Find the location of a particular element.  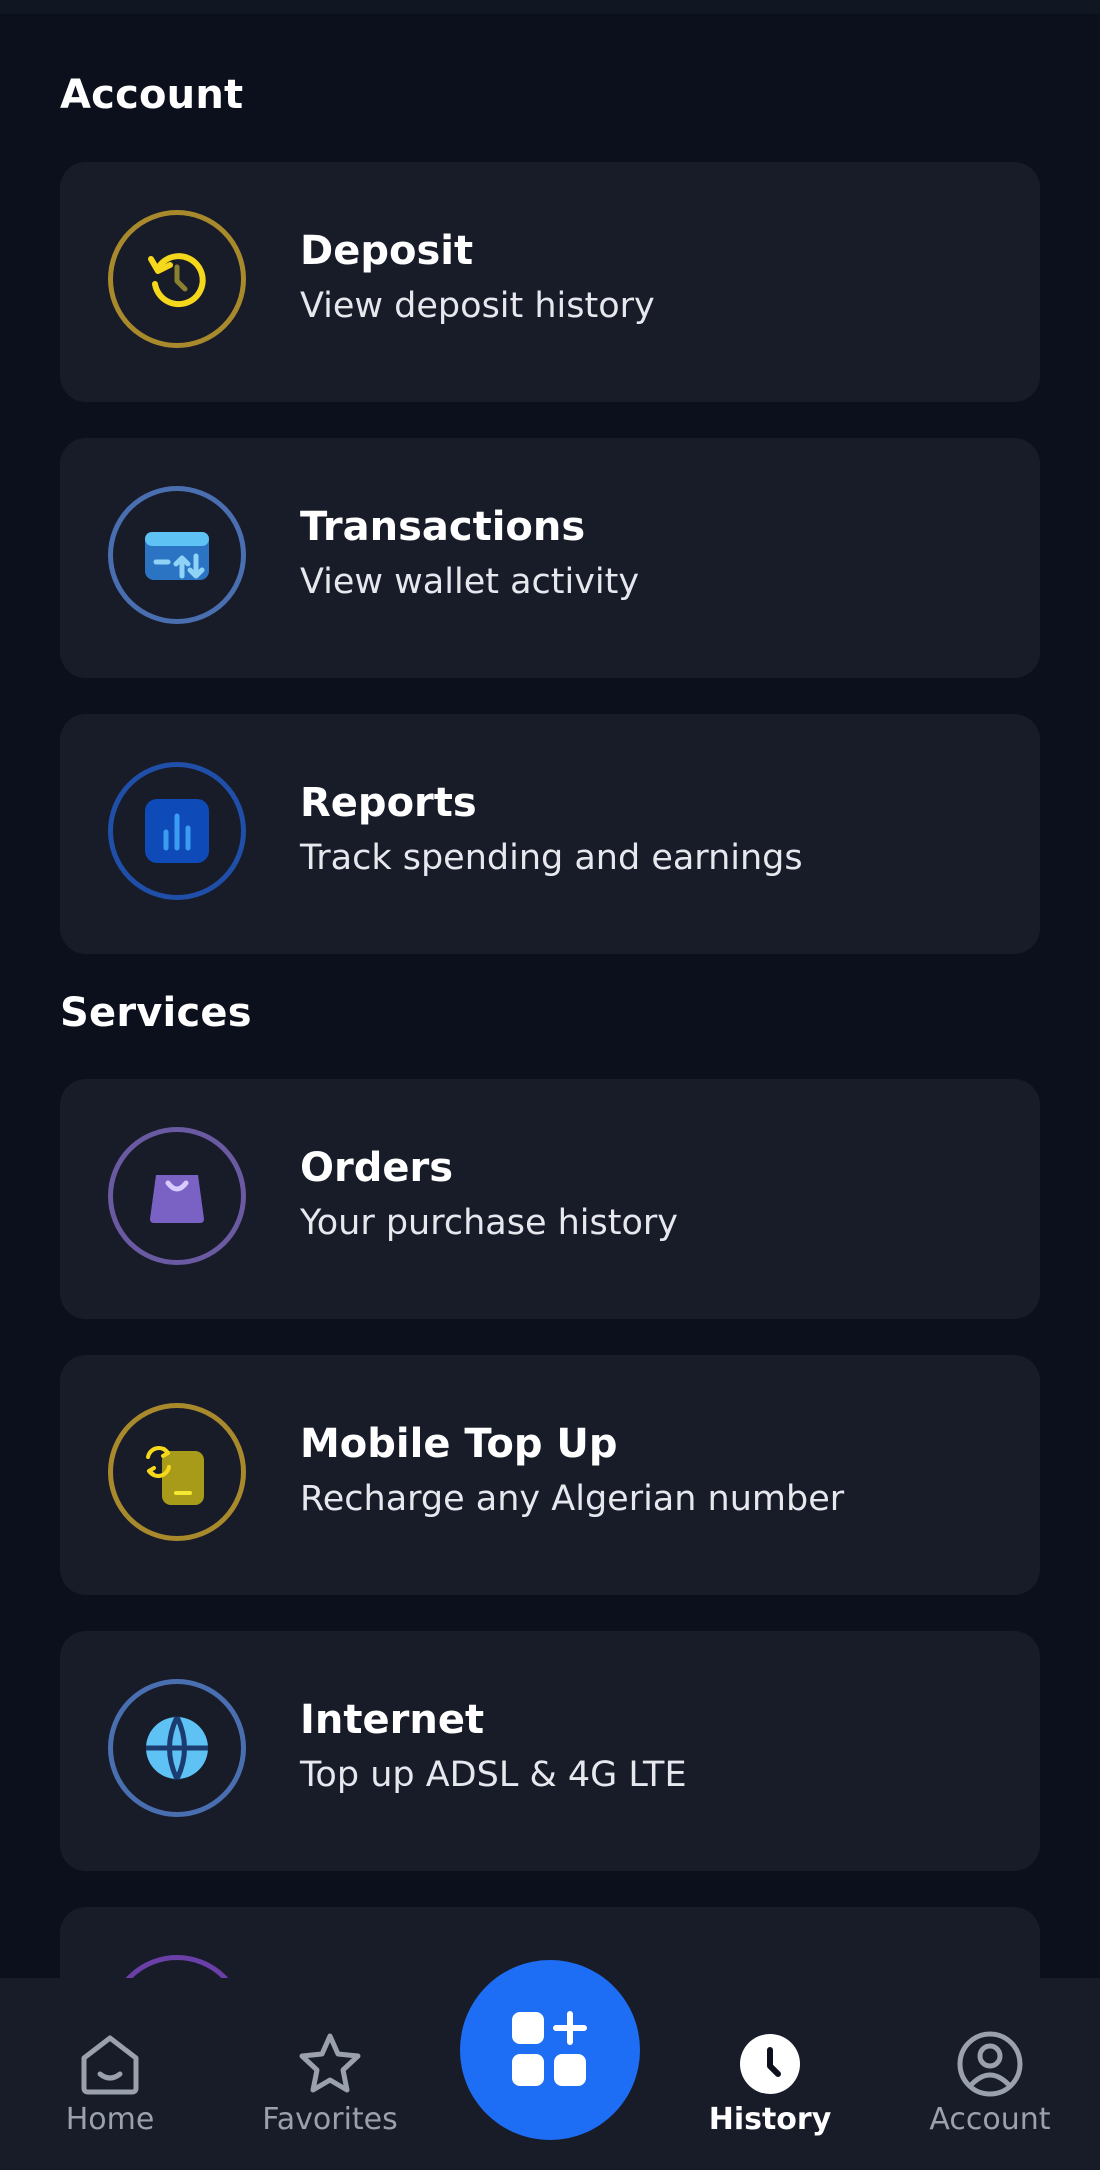

card-subtitle: Recharge any Algerian number is located at coordinates (572, 1499).